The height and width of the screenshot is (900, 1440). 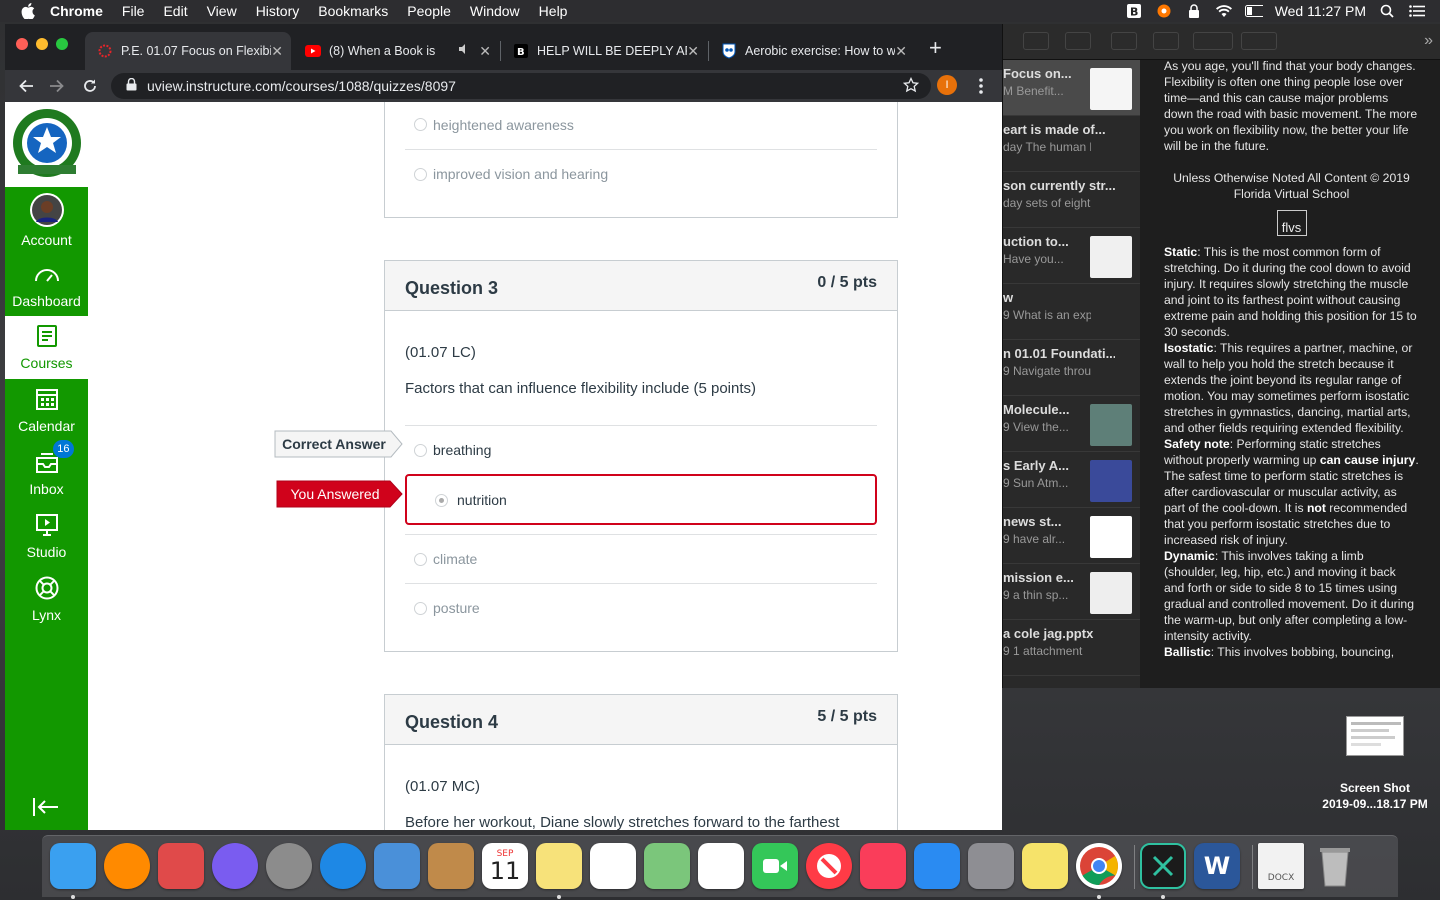 What do you see at coordinates (464, 50) in the screenshot?
I see `speaker-icon` at bounding box center [464, 50].